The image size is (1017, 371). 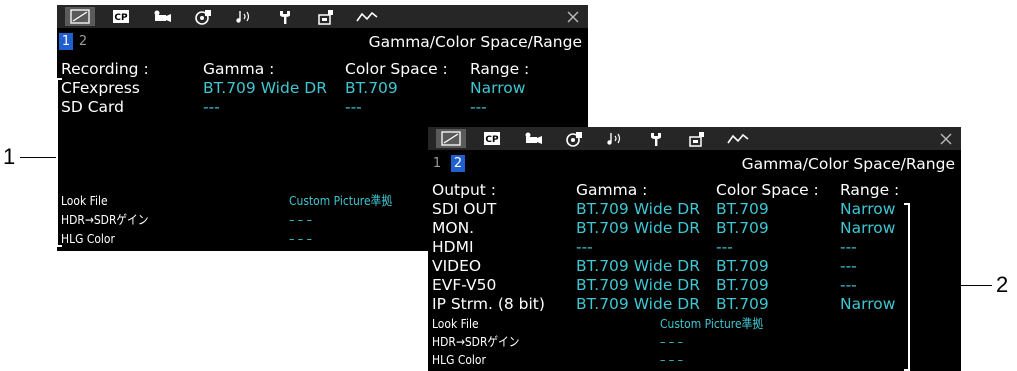 I want to click on row-label-sd-card: SD Card, so click(x=92, y=107).